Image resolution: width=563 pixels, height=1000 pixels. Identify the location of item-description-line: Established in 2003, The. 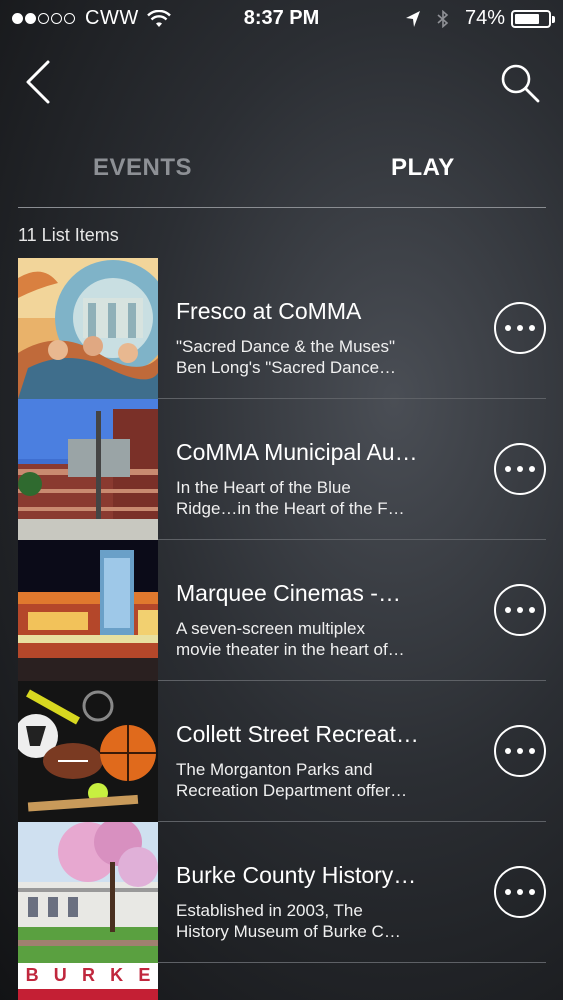
(269, 910).